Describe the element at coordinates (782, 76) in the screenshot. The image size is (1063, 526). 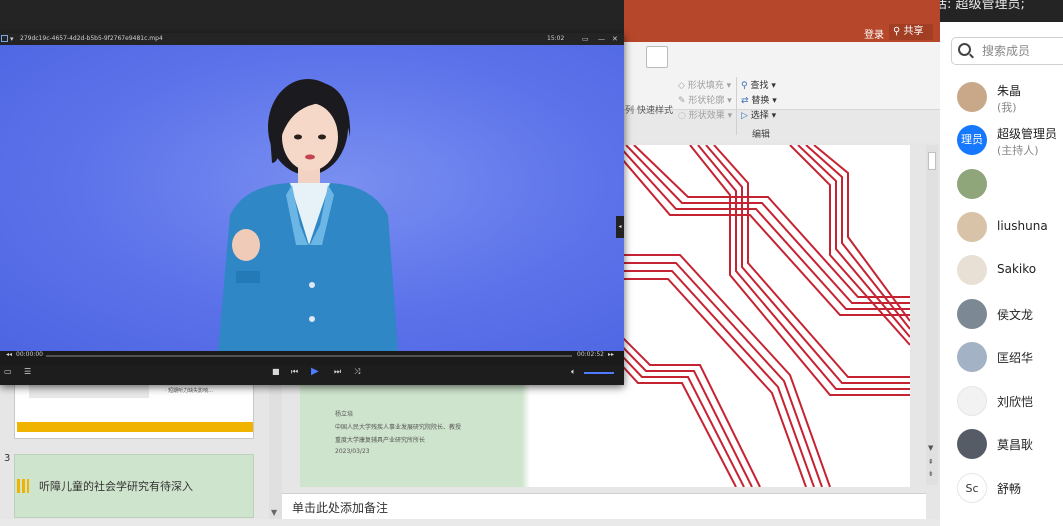
I see `ribbon` at that location.